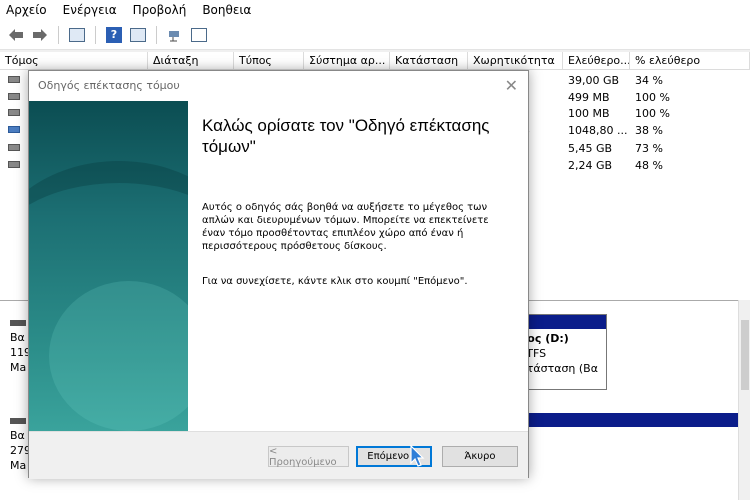 The image size is (750, 500). I want to click on dialog-title: Οδηγός επέκτασης τόμου, so click(109, 85).